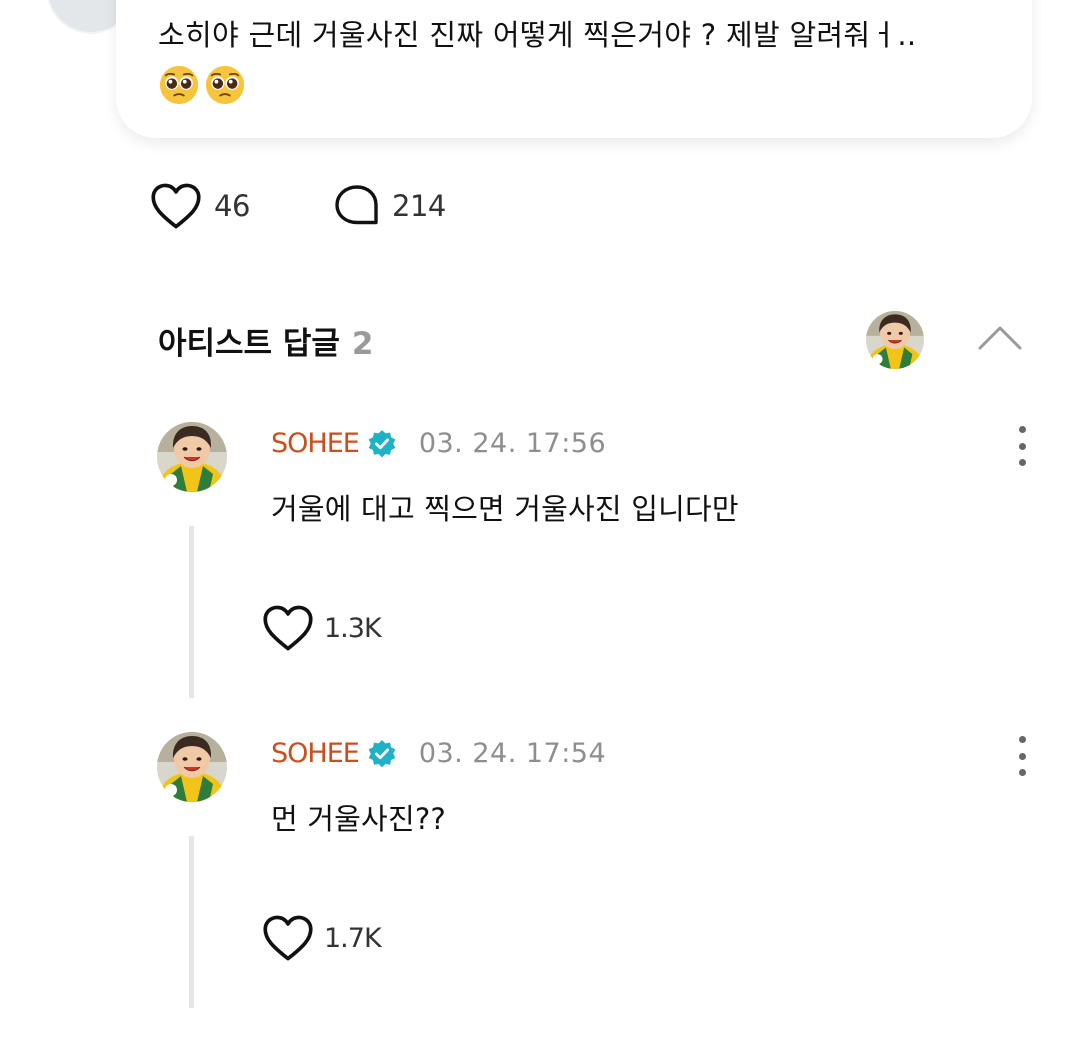 This screenshot has width=1080, height=1043. Describe the element at coordinates (505, 509) in the screenshot. I see `reply-text: 거울에 대고 찍으면 거울사진 입니다만` at that location.